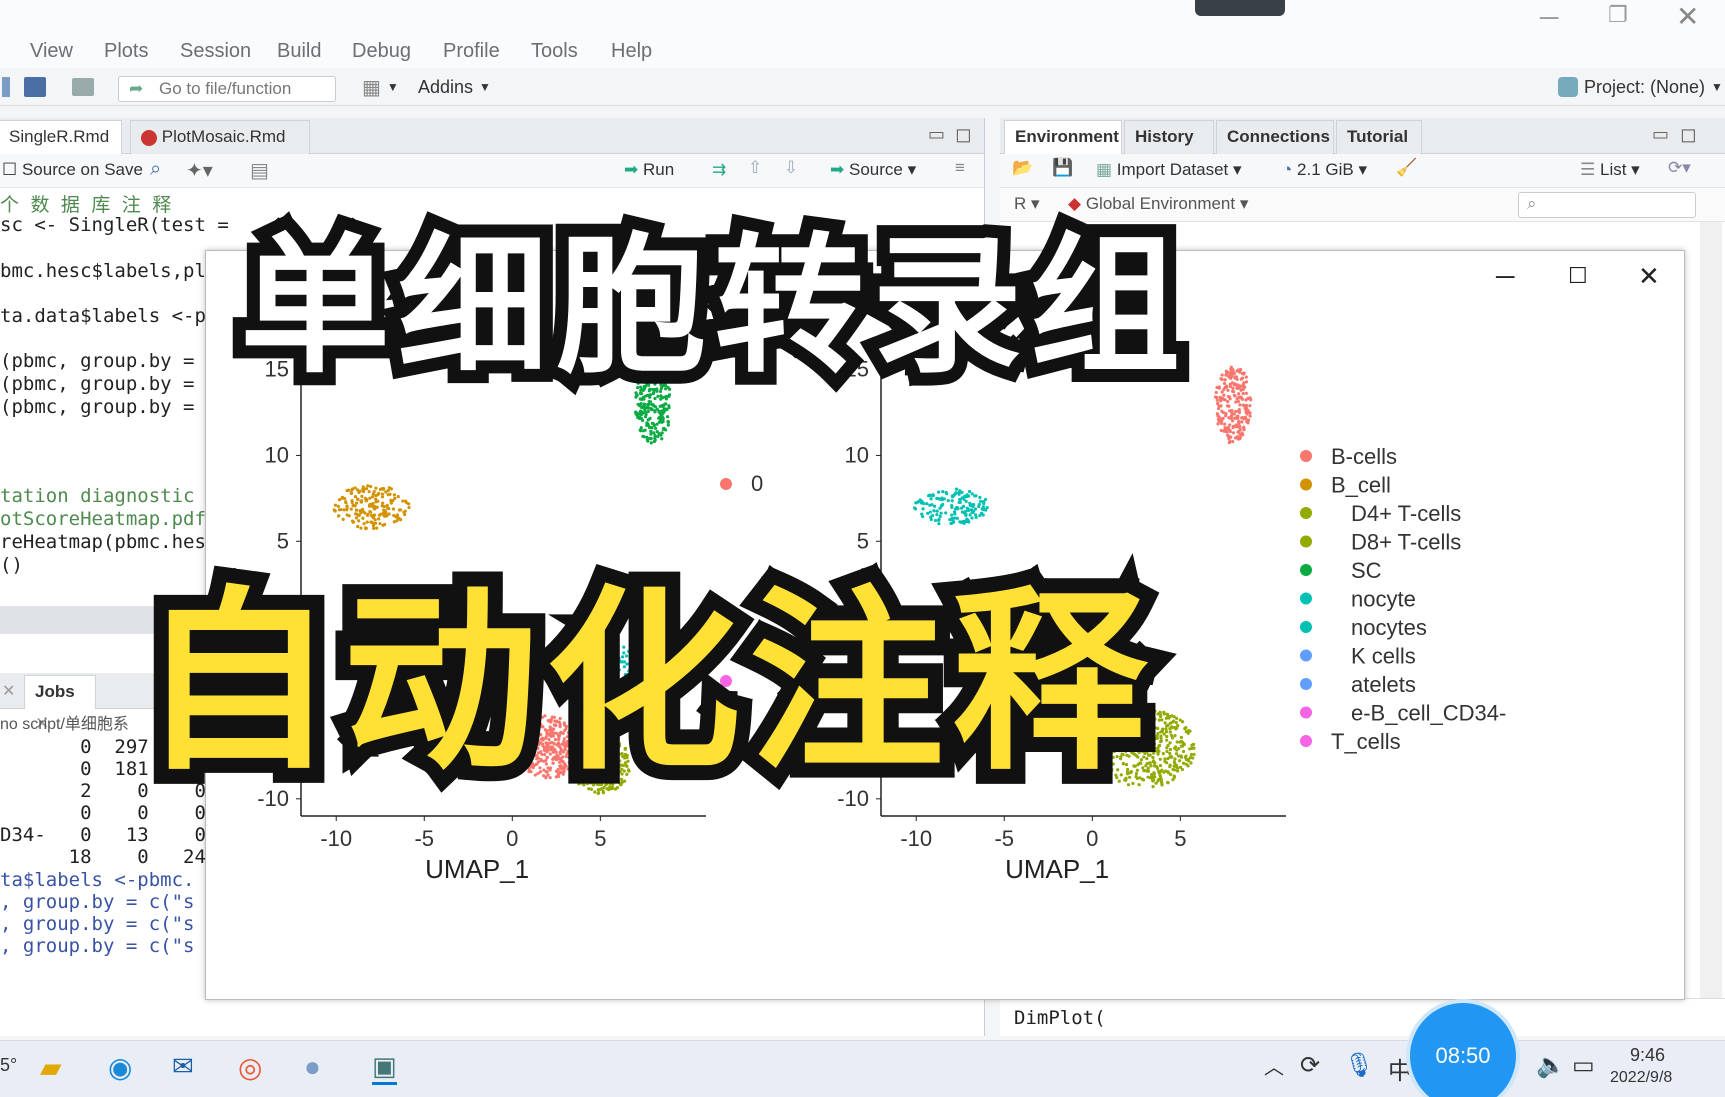  I want to click on menu-session: Session, so click(215, 51).